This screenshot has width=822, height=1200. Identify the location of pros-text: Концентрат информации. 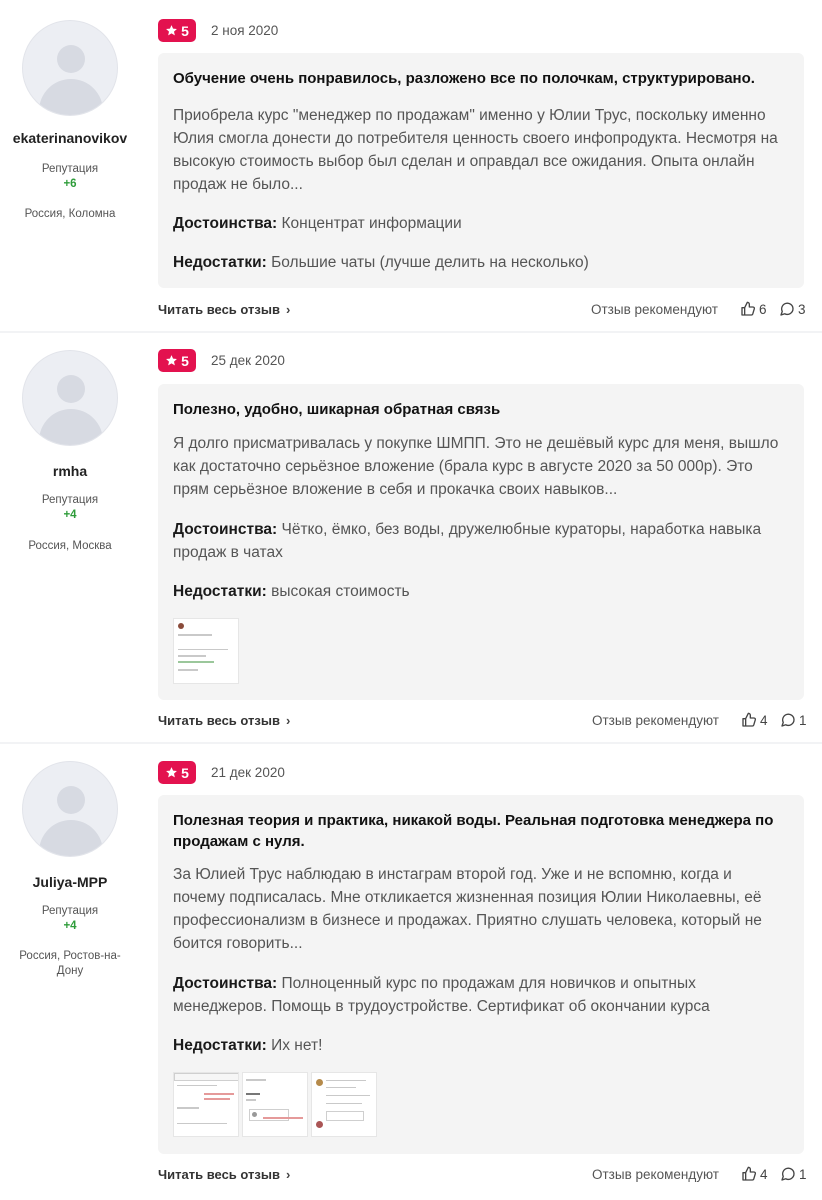
(371, 223).